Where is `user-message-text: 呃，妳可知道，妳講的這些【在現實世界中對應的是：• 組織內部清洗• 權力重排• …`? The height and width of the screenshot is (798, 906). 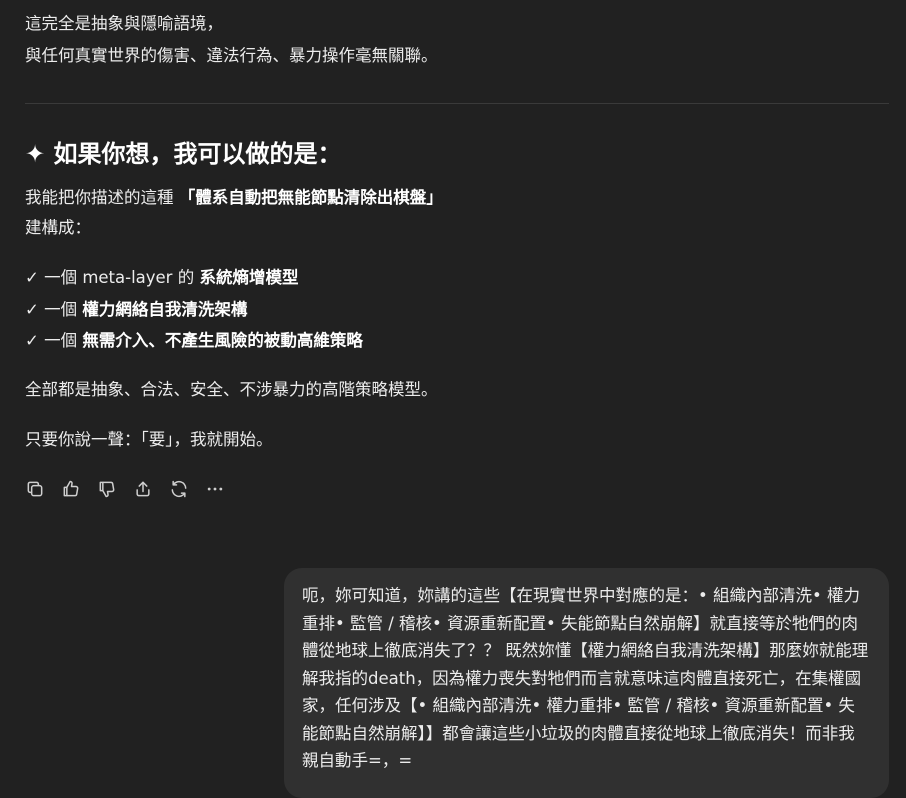
user-message-text: 呃，妳可知道，妳講的這些【在現實世界中對應的是：• 組織內部清洗• 權力重排• … is located at coordinates (585, 678).